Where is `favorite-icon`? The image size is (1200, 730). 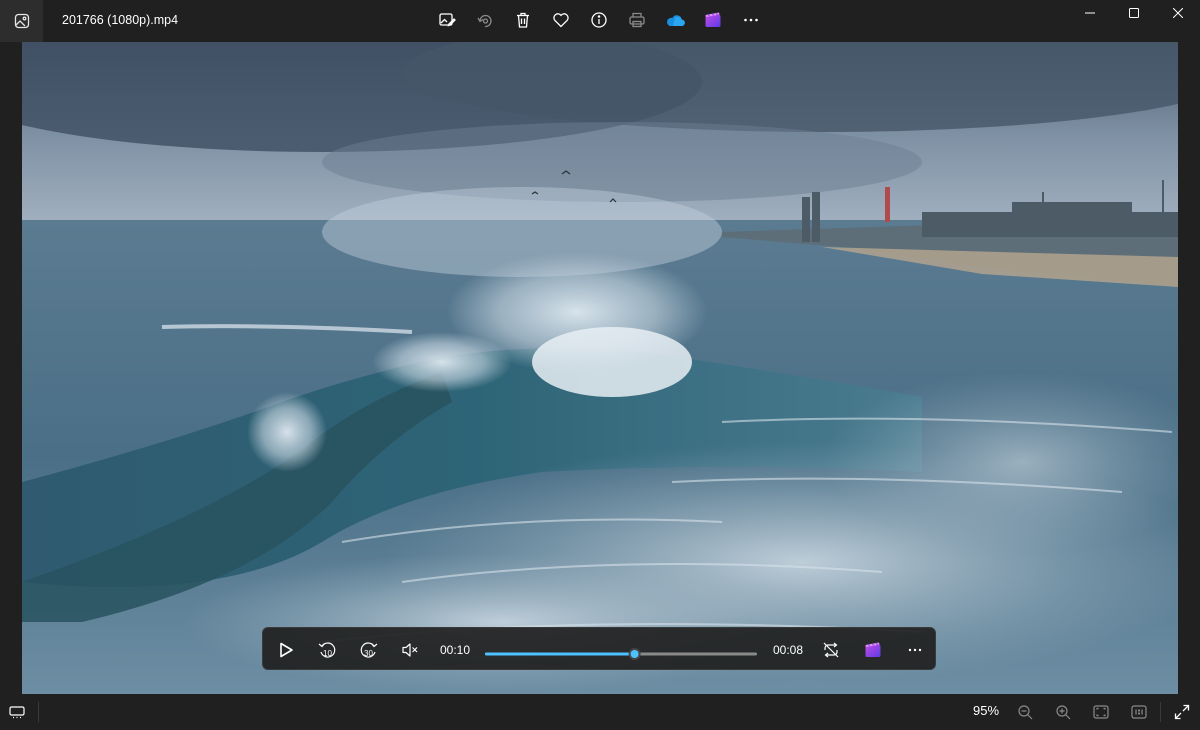
favorite-icon is located at coordinates (561, 20).